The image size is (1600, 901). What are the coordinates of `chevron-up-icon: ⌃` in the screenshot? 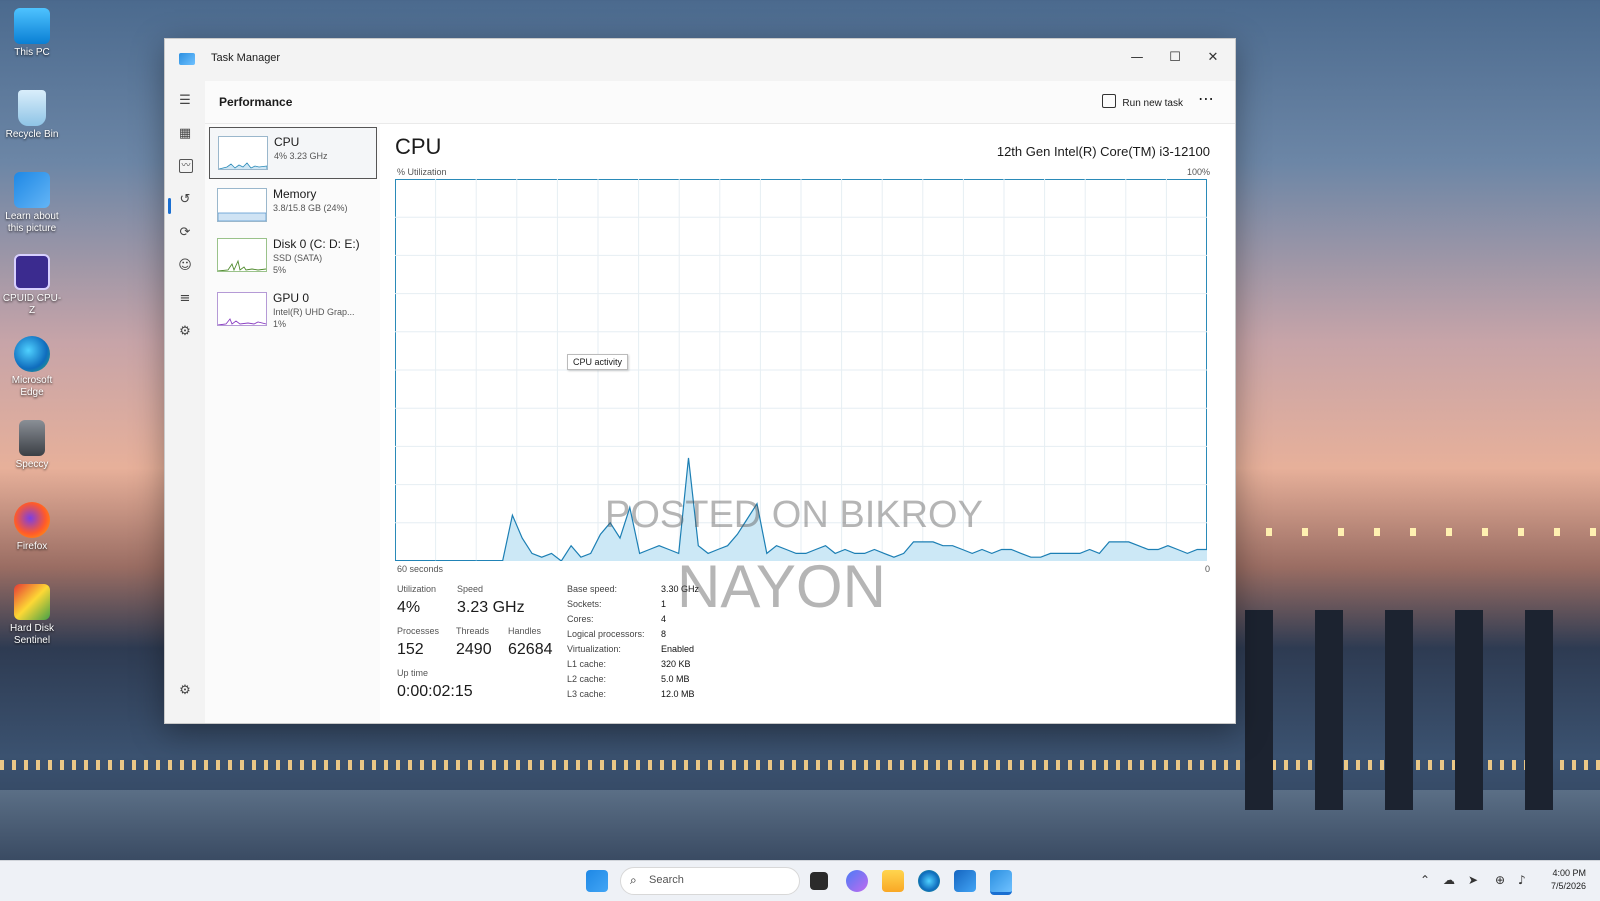 It's located at (1425, 880).